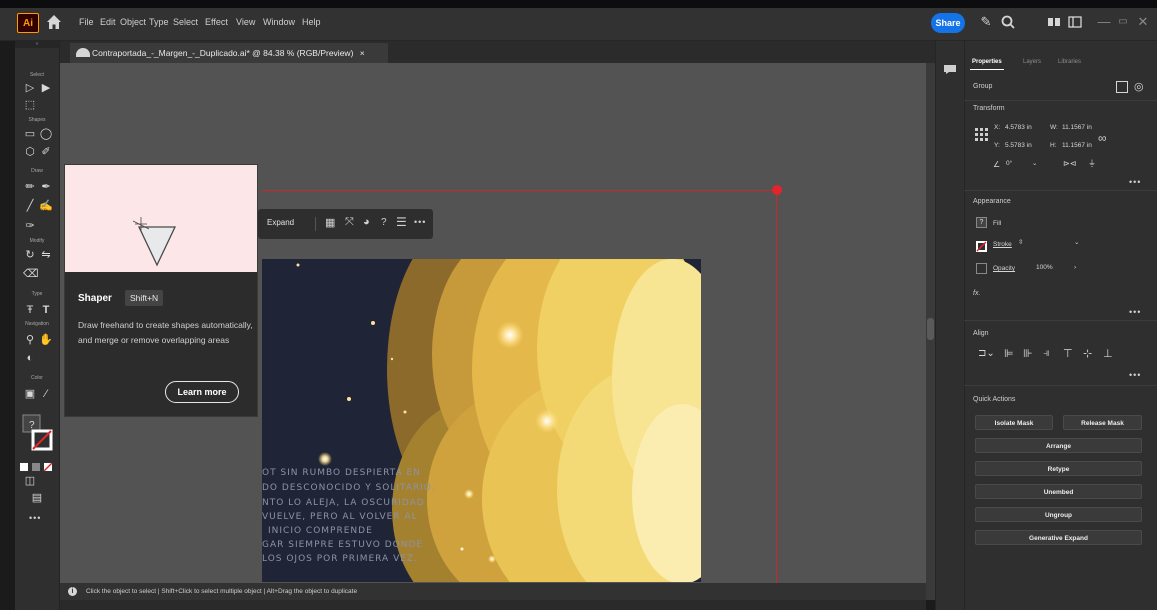 This screenshot has height=610, width=1157. What do you see at coordinates (1018, 145) in the screenshot?
I see `y-field: 5.5783 in` at bounding box center [1018, 145].